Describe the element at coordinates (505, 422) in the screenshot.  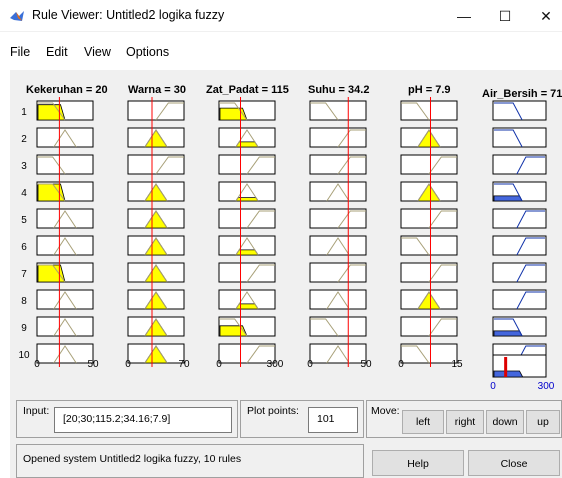
I see `move-down-button: down` at that location.